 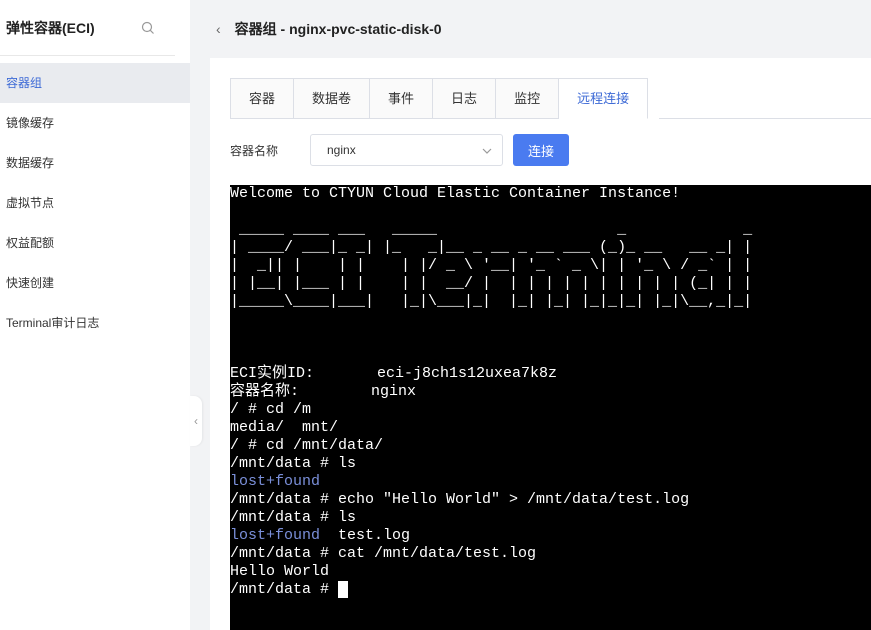 I want to click on sidebar-item: Terminal审计日志, so click(x=95, y=323).